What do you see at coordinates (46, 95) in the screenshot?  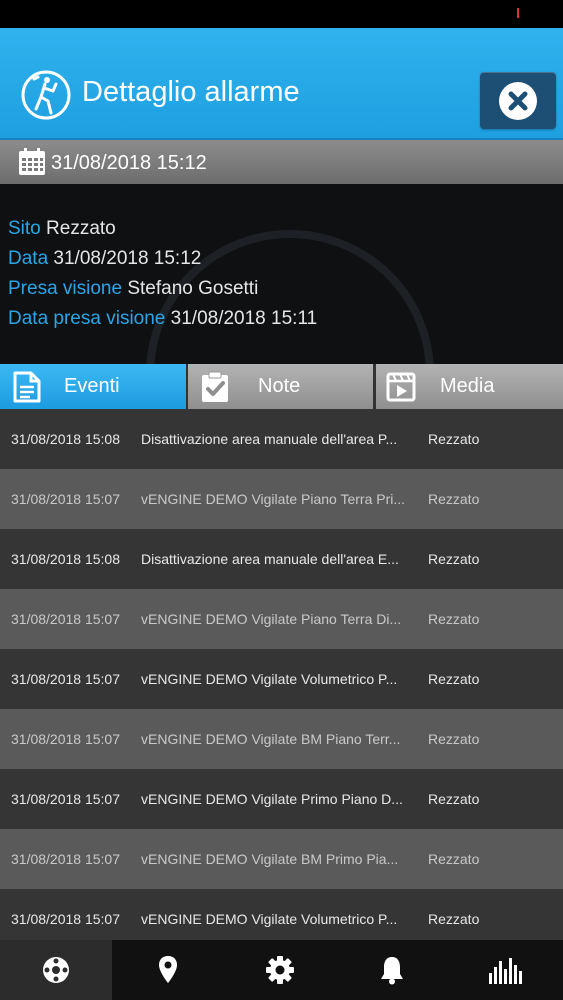 I see `logo-icon` at bounding box center [46, 95].